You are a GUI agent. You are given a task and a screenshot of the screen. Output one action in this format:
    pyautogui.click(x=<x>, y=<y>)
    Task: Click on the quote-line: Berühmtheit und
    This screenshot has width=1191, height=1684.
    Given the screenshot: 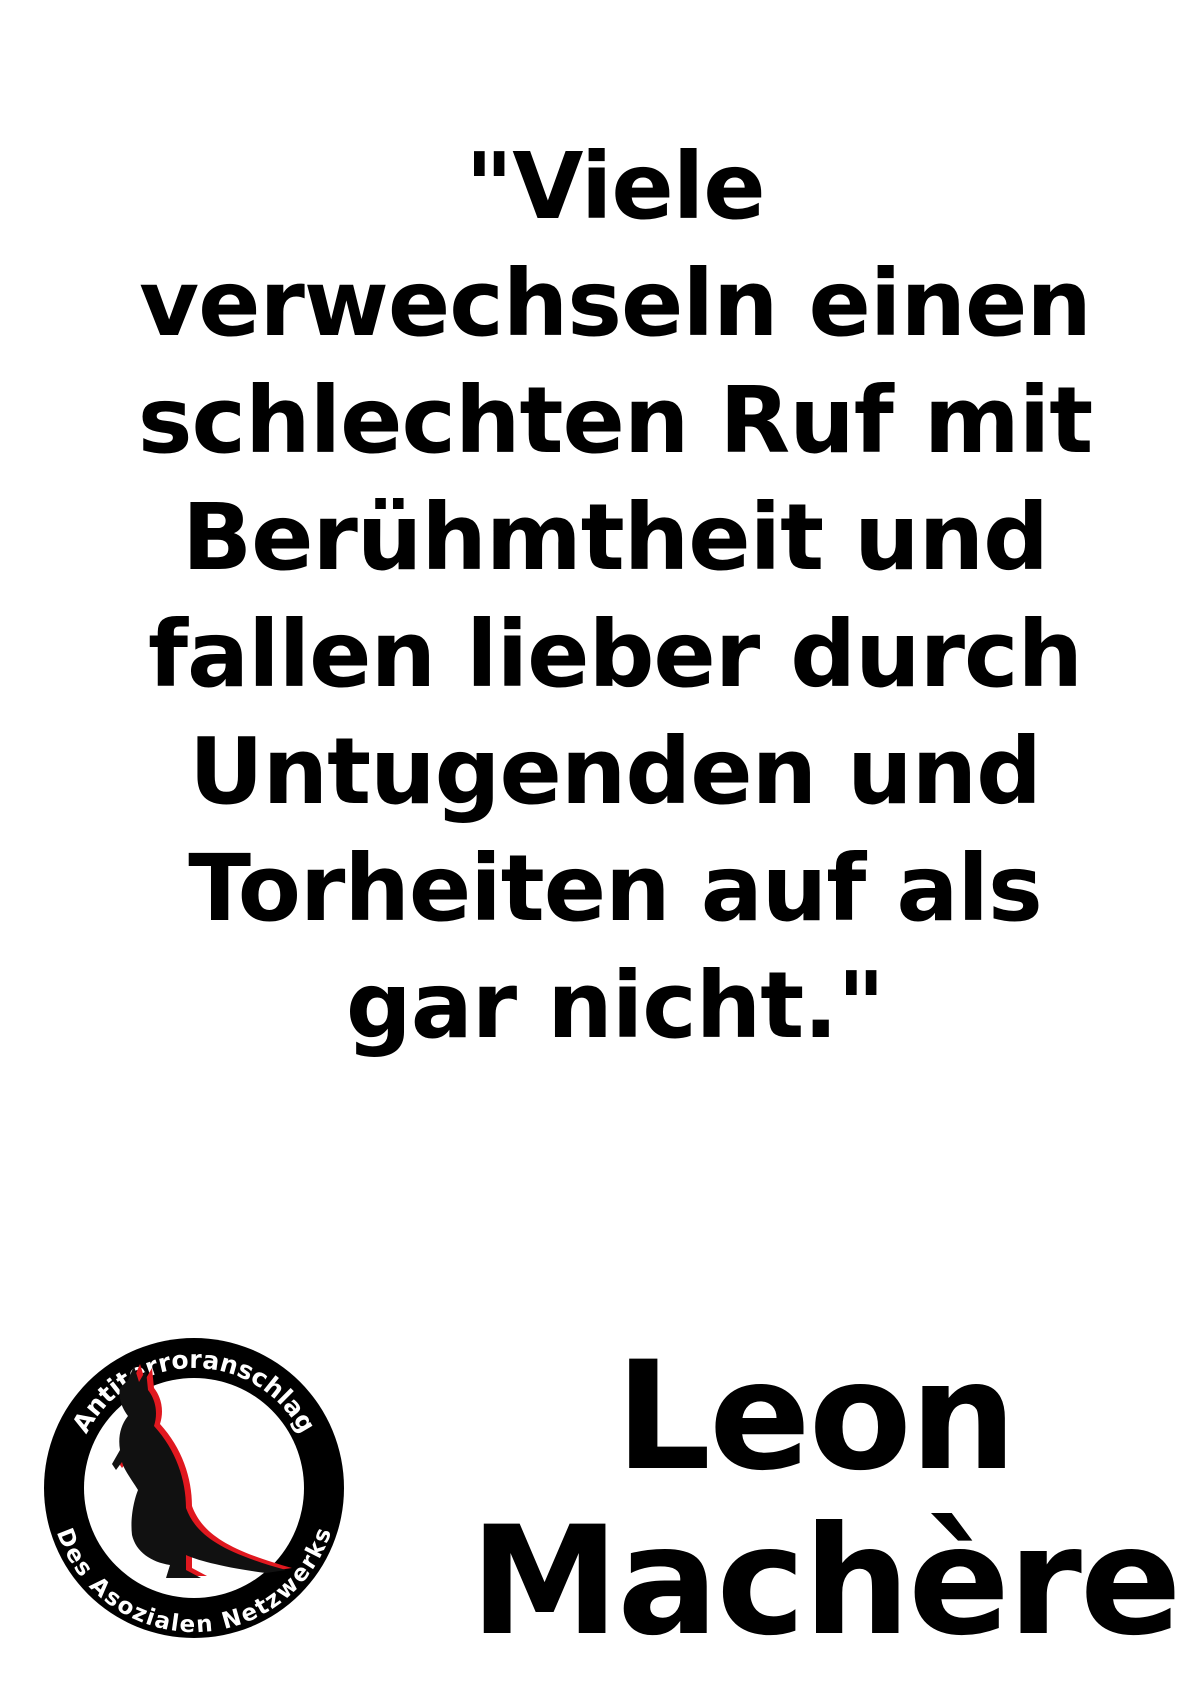 What is the action you would take?
    pyautogui.click(x=615, y=537)
    